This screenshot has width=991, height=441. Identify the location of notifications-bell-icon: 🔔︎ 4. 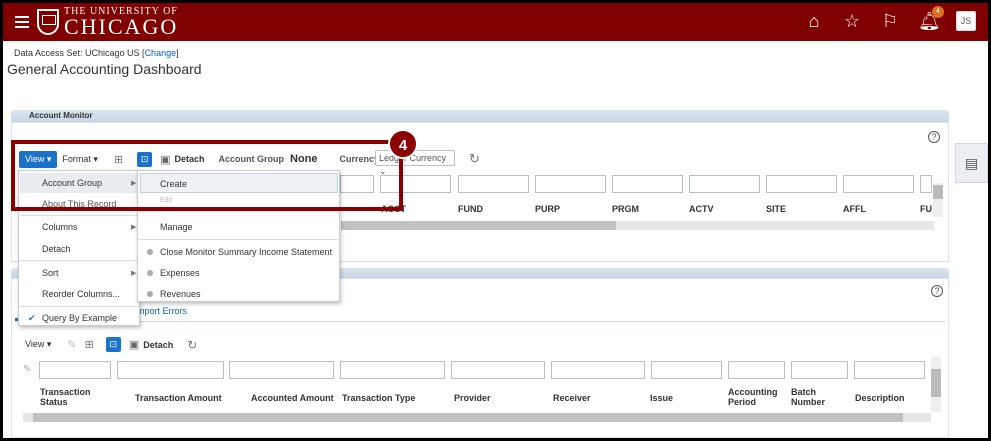
(931, 18).